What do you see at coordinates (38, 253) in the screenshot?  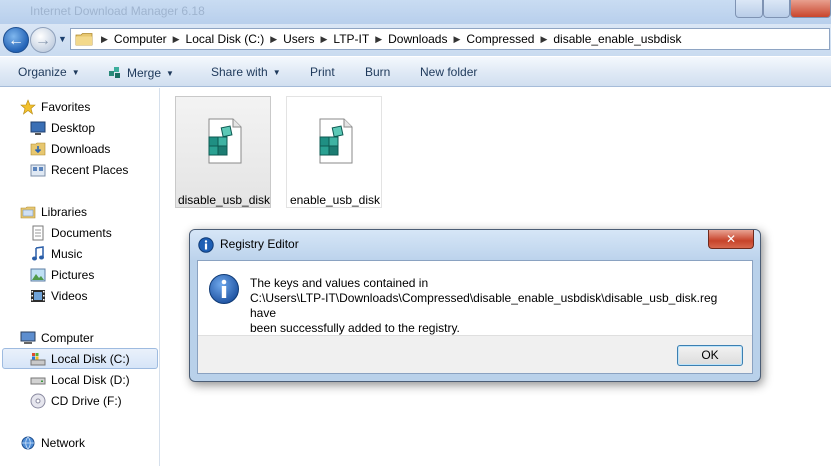 I see `music-note-icon` at bounding box center [38, 253].